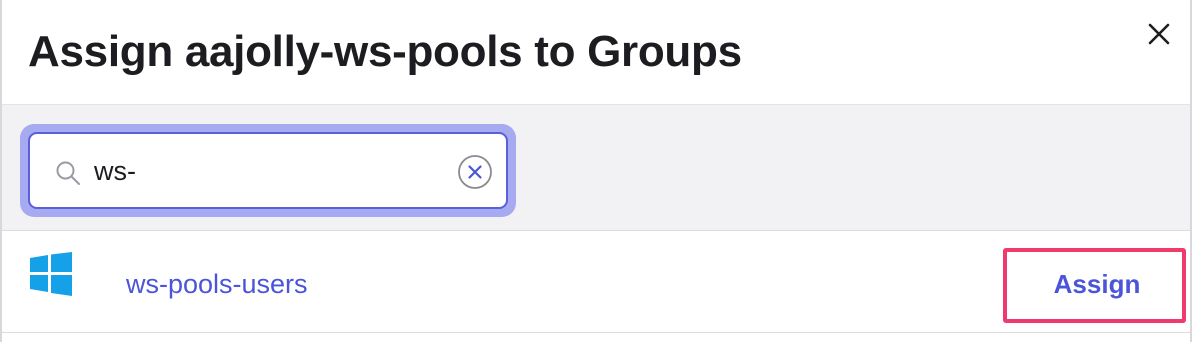  Describe the element at coordinates (596, 337) in the screenshot. I see `bottom-strip` at that location.